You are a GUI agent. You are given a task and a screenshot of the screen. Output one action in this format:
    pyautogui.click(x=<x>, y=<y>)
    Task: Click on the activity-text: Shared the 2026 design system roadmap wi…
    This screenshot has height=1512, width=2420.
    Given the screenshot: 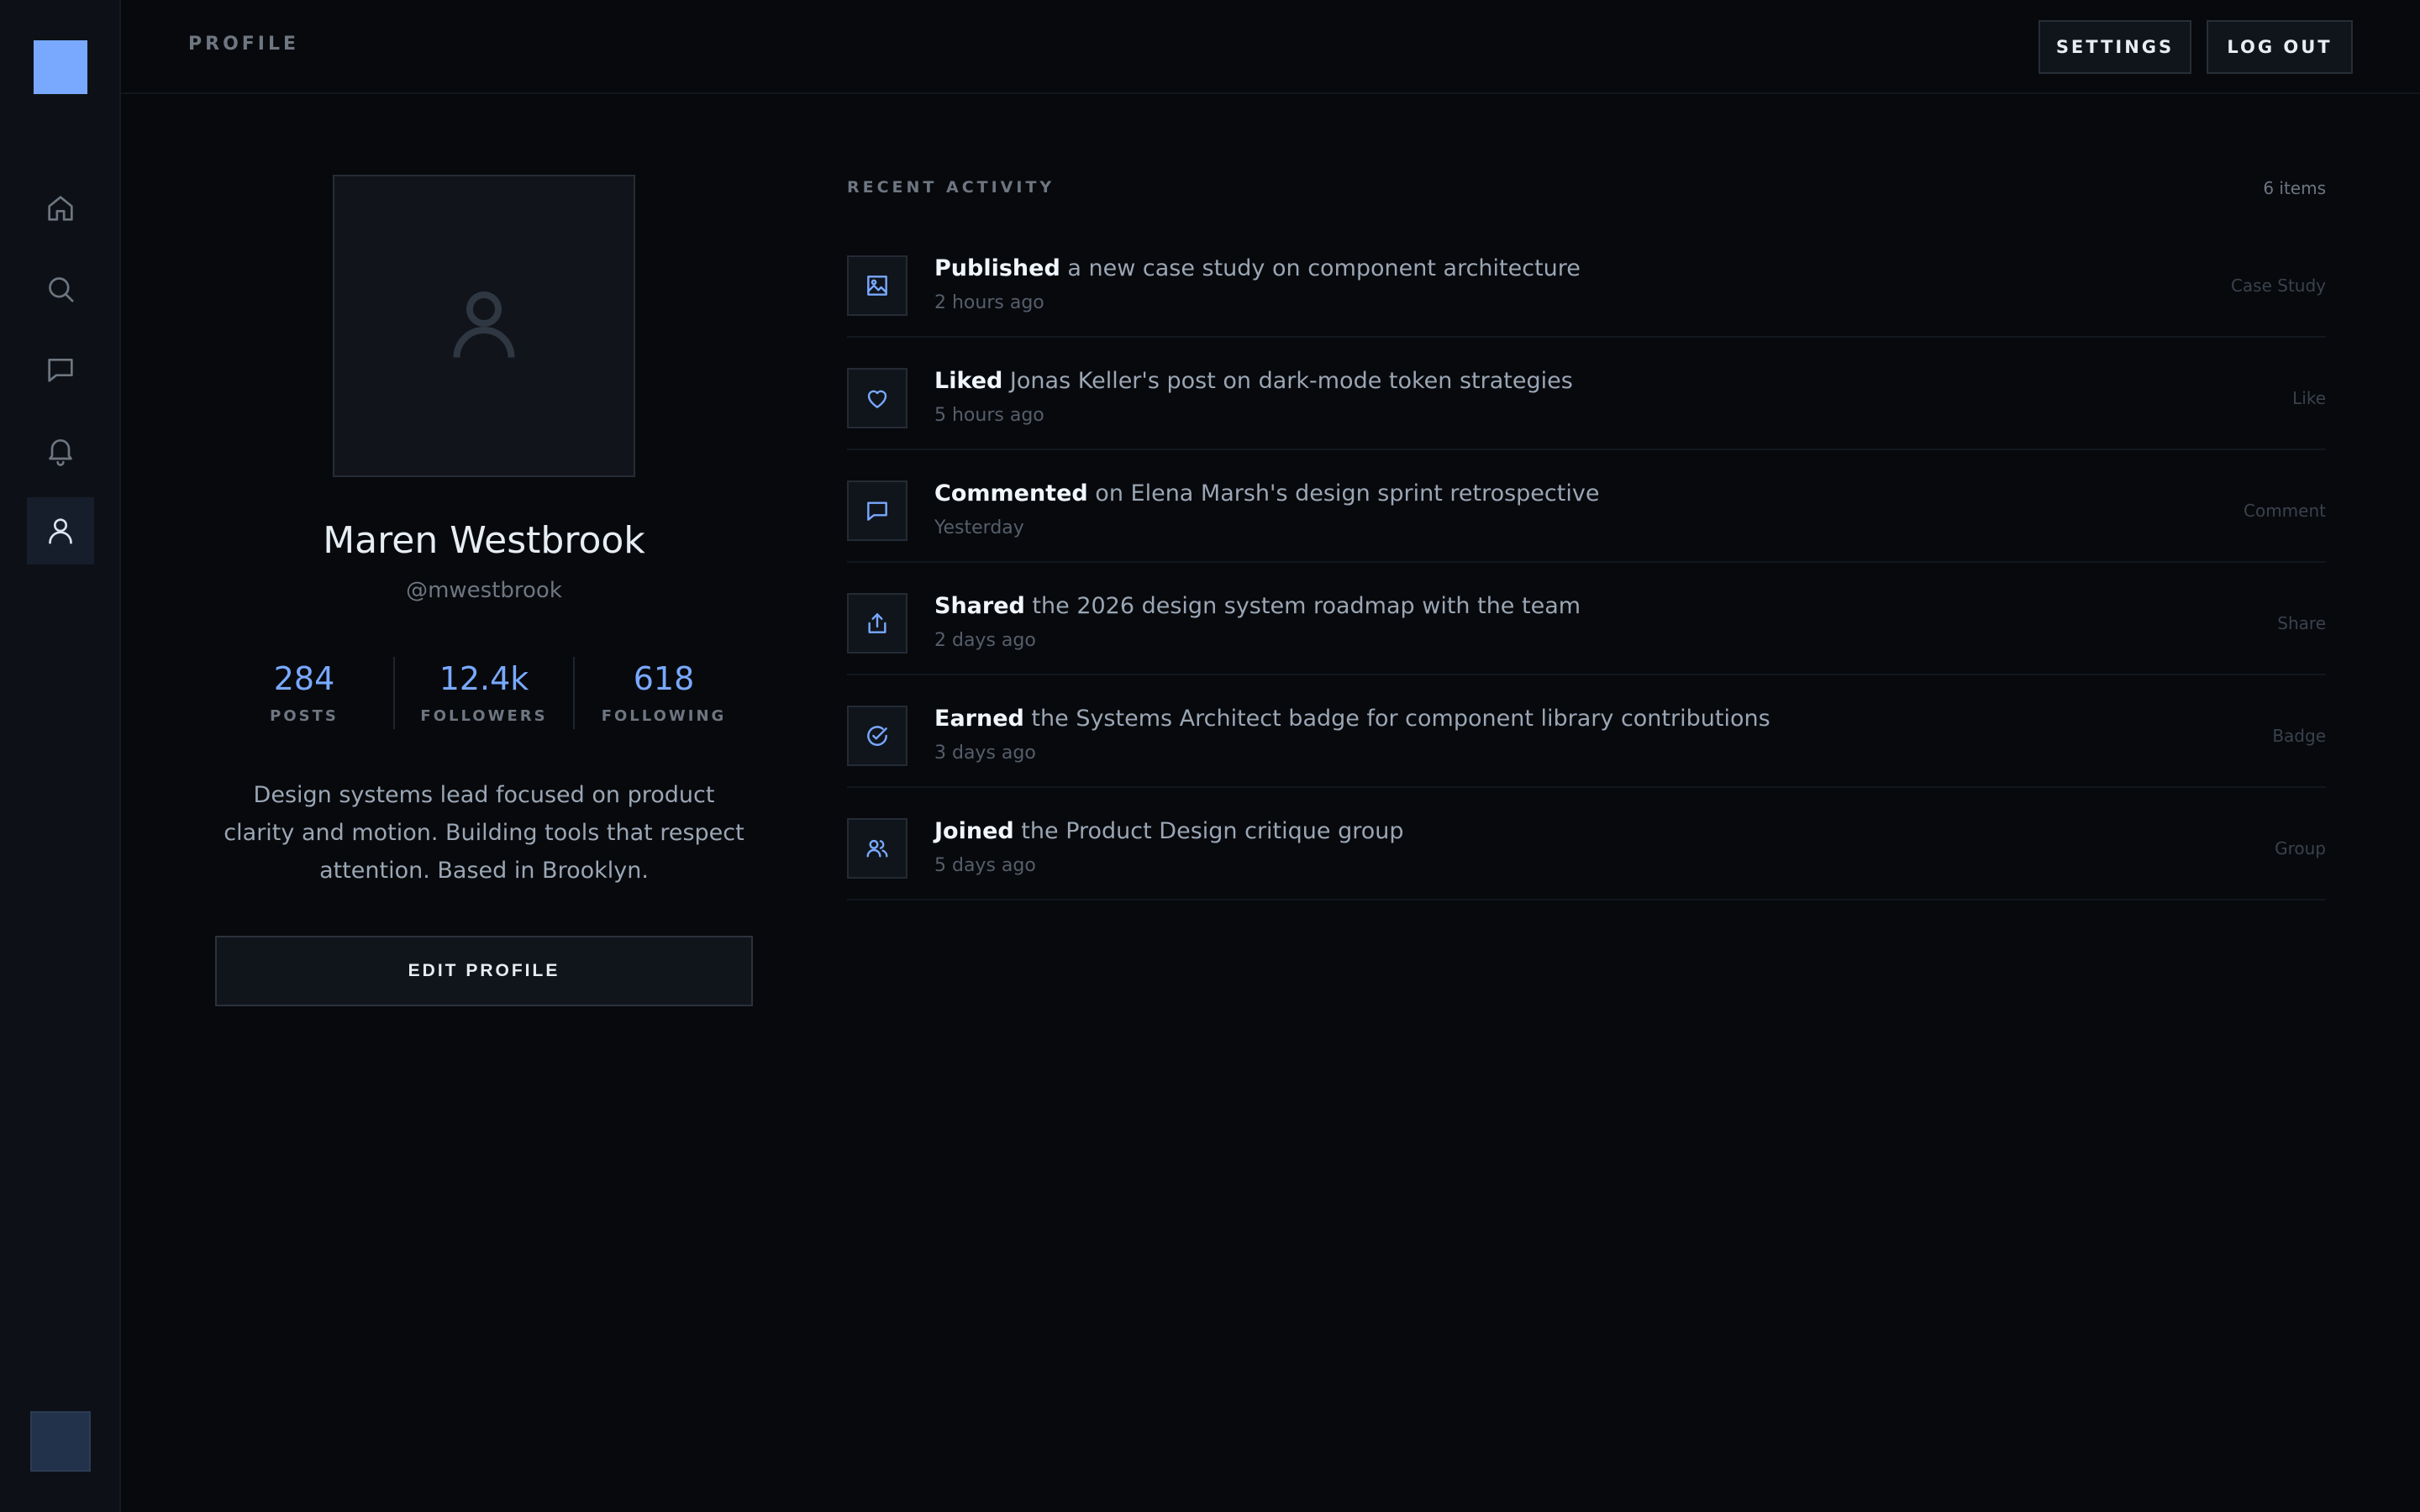 What is the action you would take?
    pyautogui.click(x=1257, y=606)
    